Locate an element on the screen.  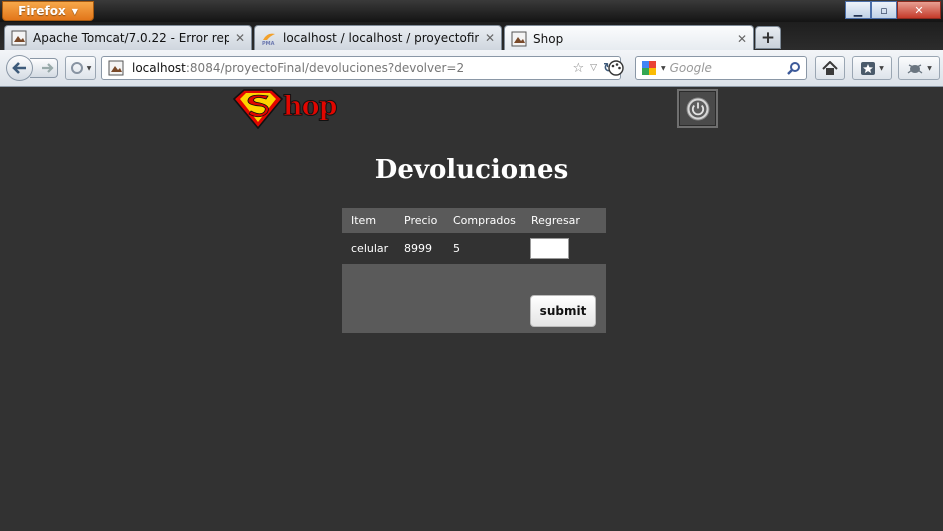
power-logout-button is located at coordinates (697, 108).